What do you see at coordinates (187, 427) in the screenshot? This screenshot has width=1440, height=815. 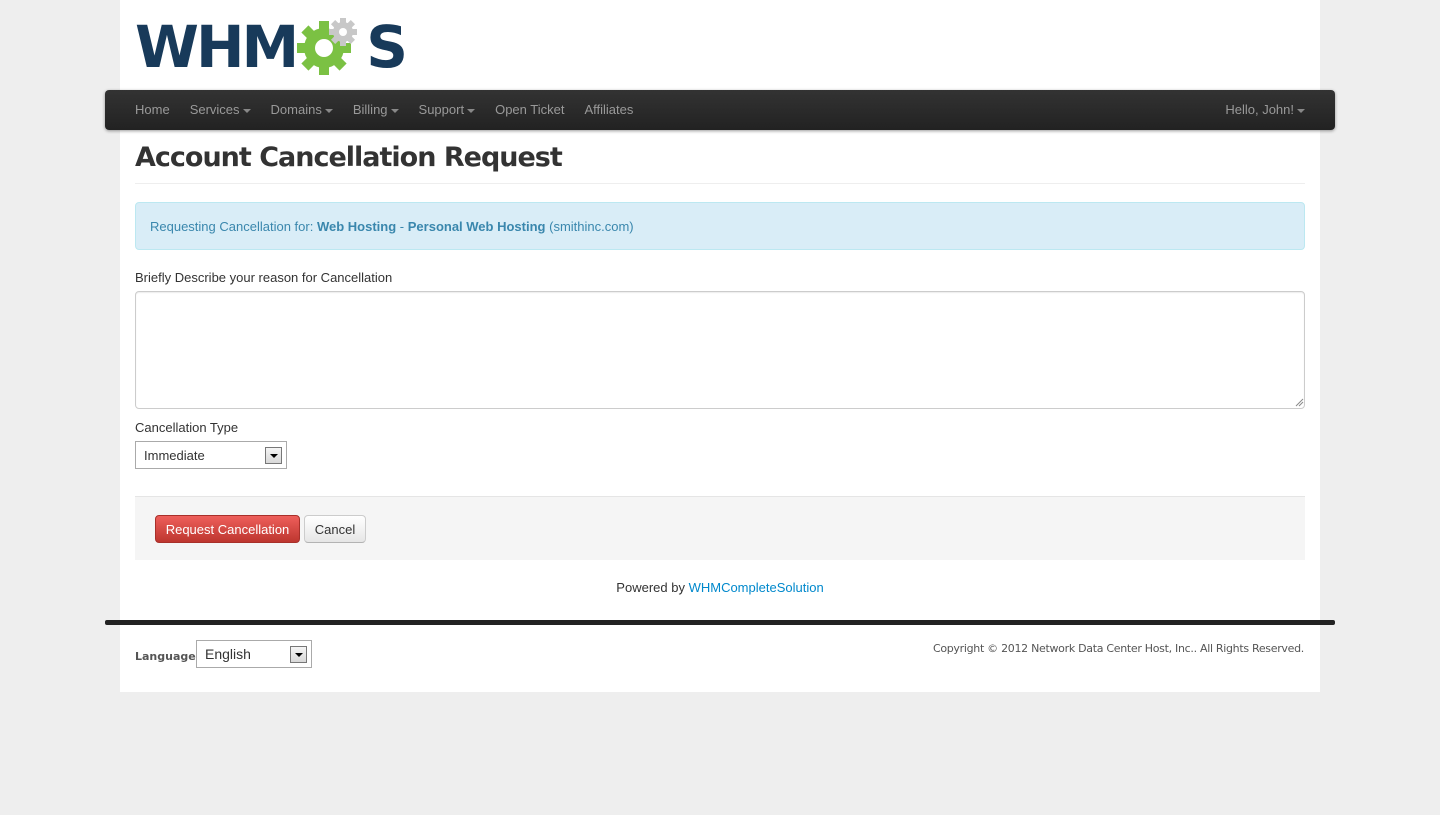 I see `cancellation-type-label: Cancellation Type` at bounding box center [187, 427].